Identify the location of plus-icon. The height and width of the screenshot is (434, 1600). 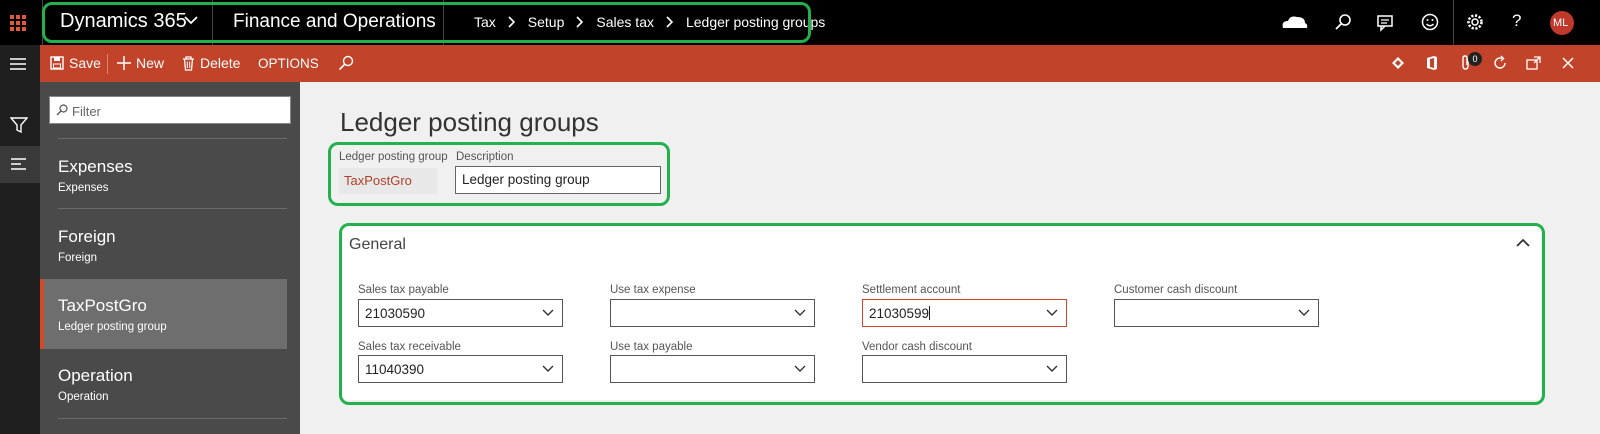
(124, 63).